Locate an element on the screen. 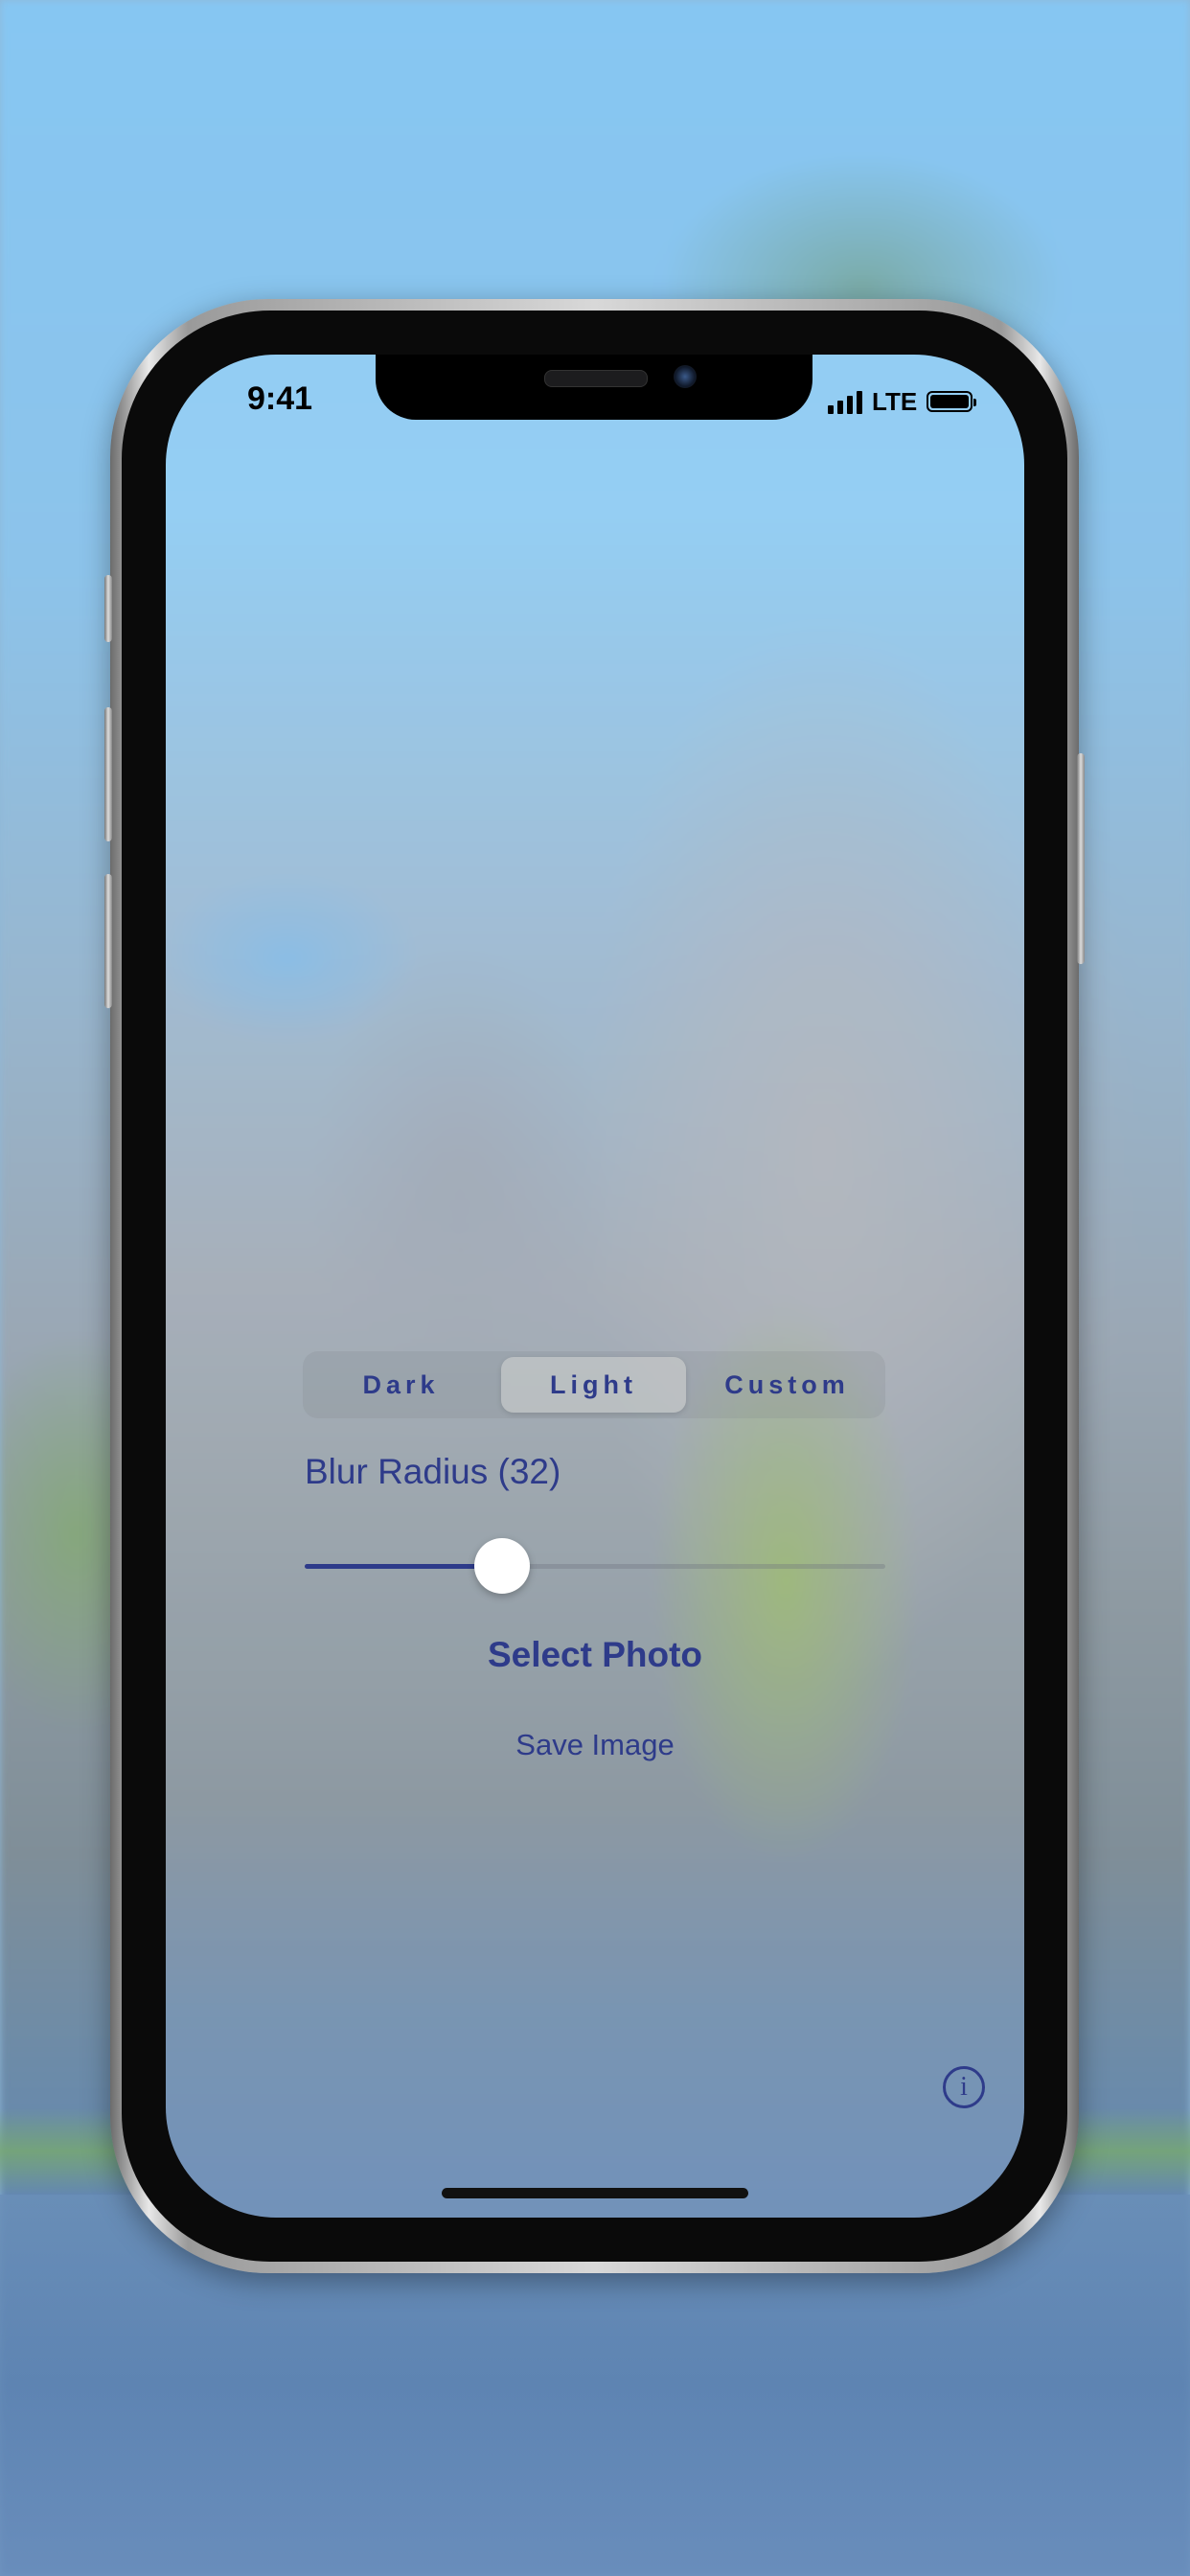  info-icon: i is located at coordinates (964, 2087).